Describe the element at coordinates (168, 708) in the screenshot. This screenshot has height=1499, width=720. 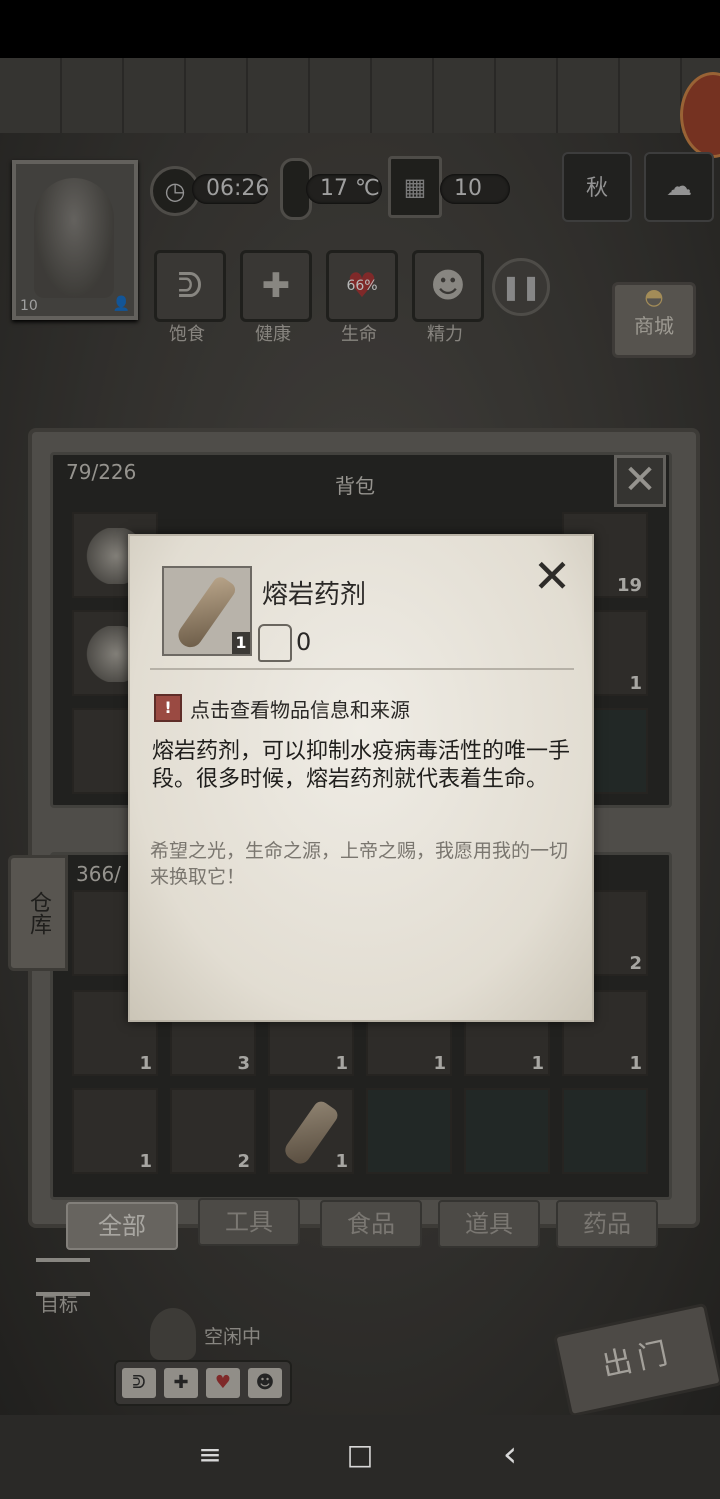
I see `info-alert-icon: !` at that location.